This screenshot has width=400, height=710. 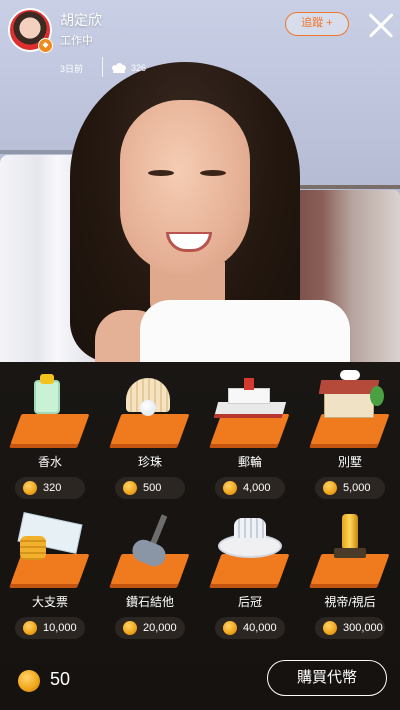 I want to click on gift-price: 4,000, so click(x=250, y=488).